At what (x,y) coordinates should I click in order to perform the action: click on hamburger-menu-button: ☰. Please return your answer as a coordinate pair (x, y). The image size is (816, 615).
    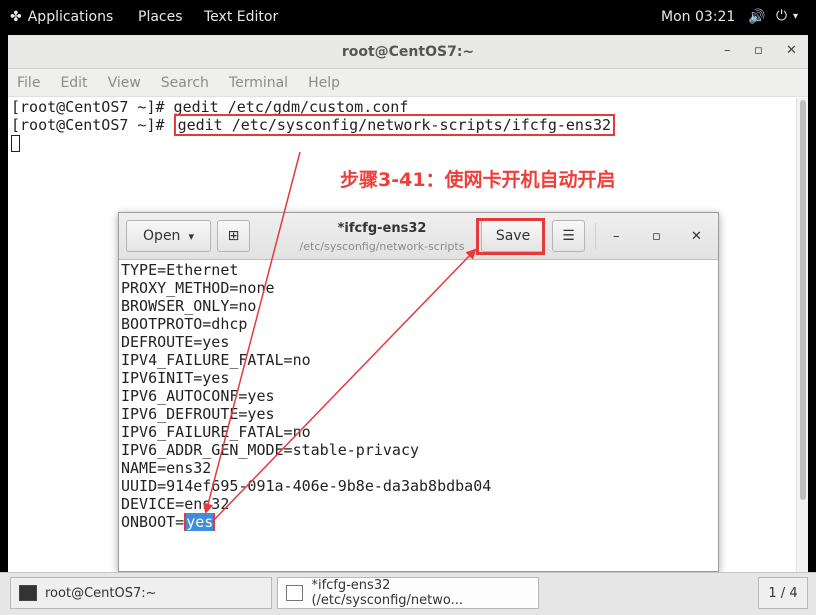
    Looking at the image, I should click on (568, 236).